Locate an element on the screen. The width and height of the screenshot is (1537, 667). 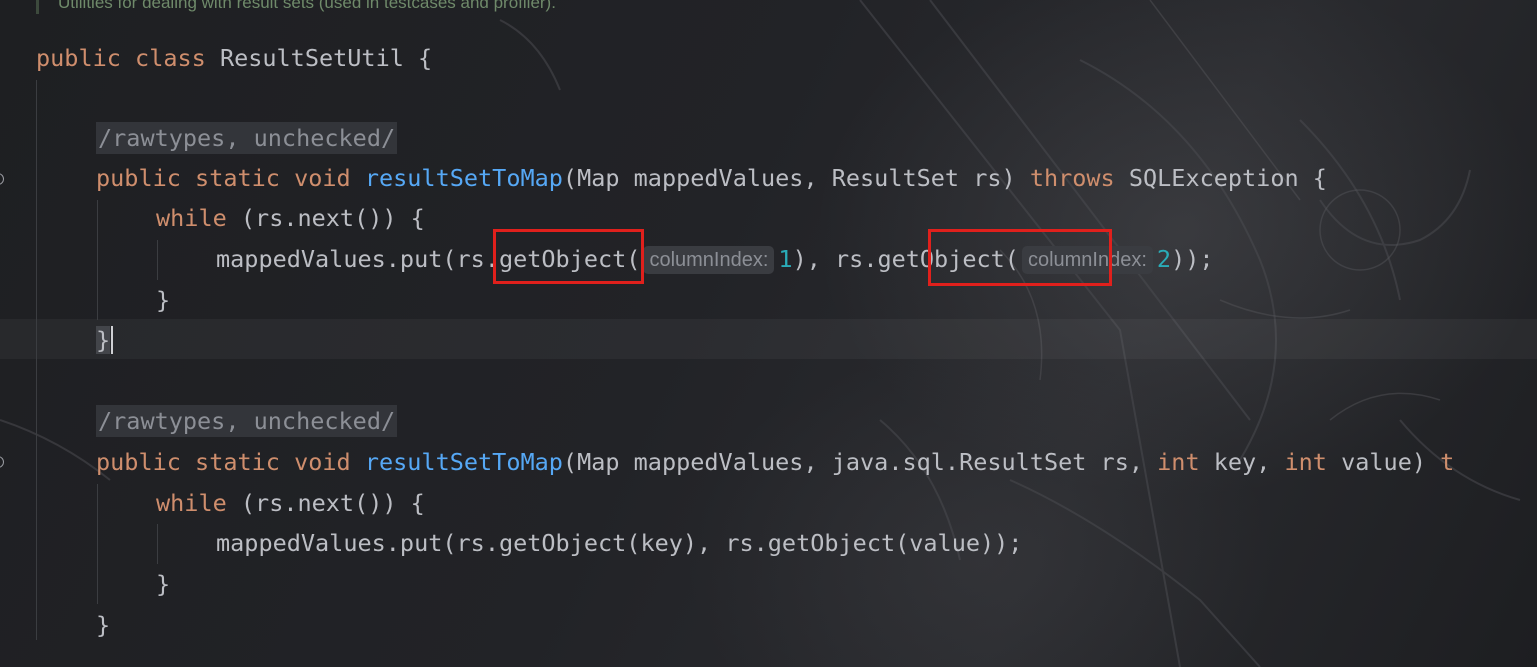
code-text: )); is located at coordinates (1192, 259).